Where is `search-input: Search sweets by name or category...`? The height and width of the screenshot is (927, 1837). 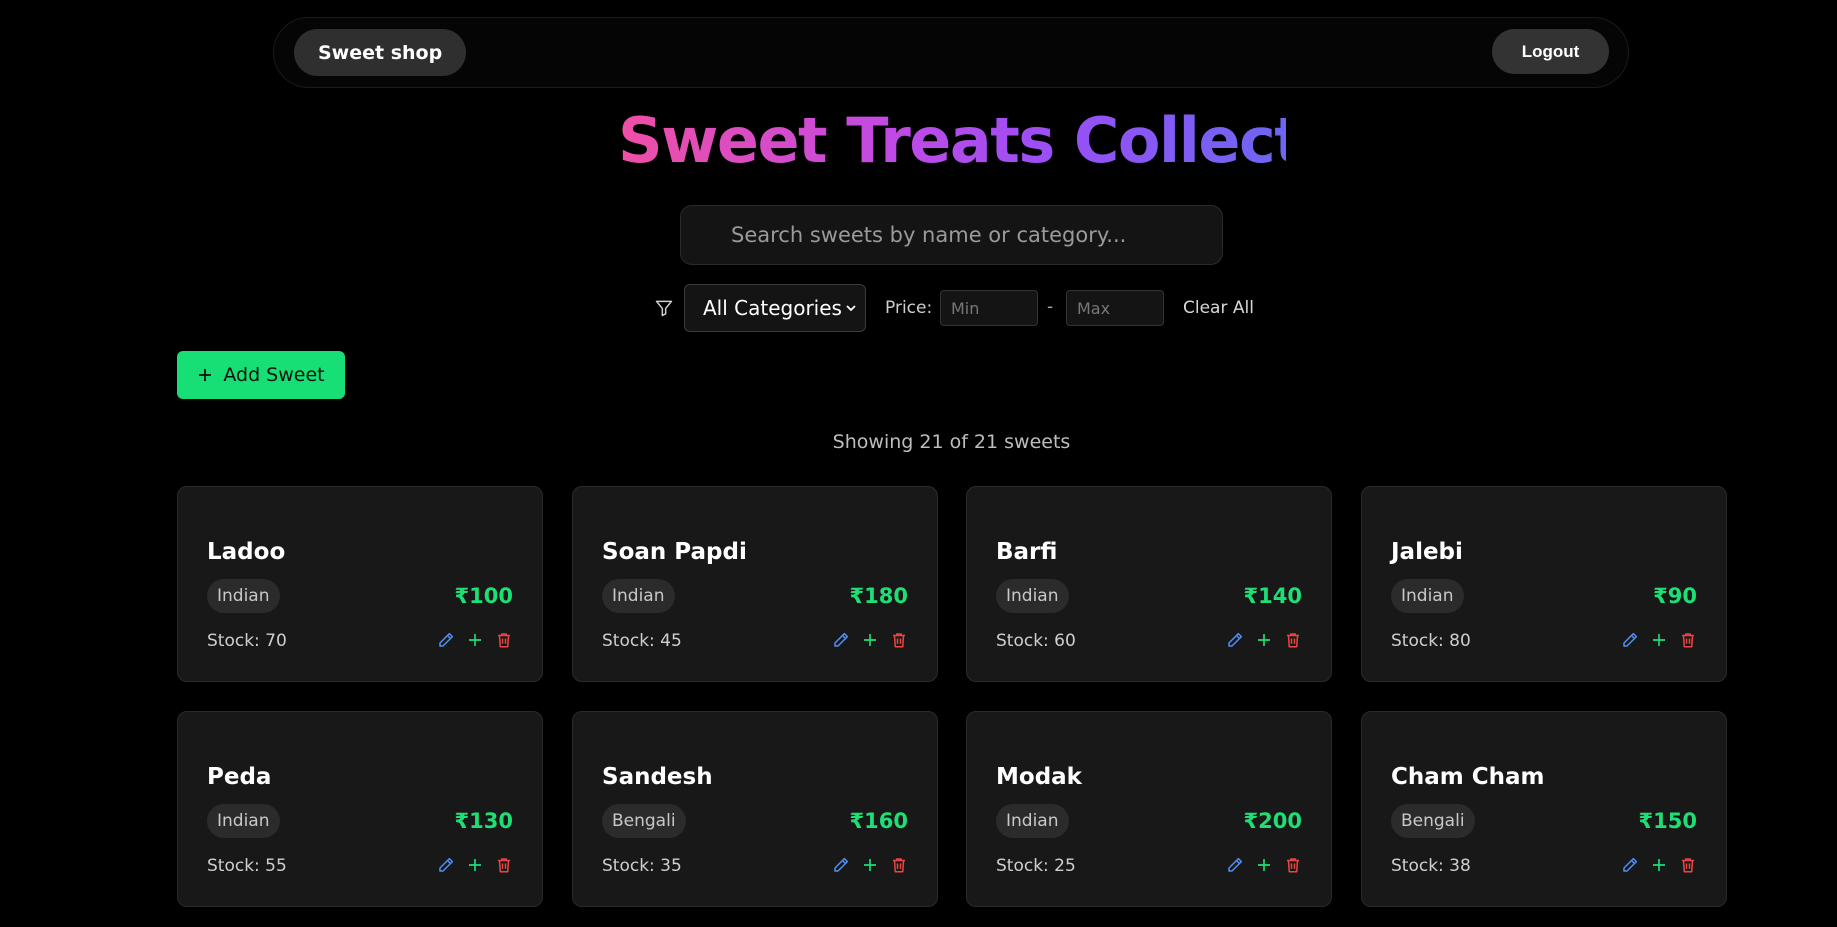 search-input: Search sweets by name or category... is located at coordinates (951, 235).